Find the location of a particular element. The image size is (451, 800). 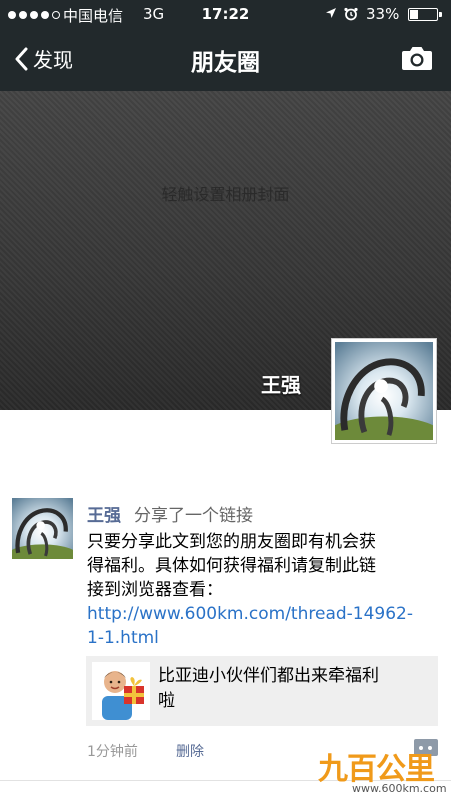

delete-button: 删除 is located at coordinates (190, 751).